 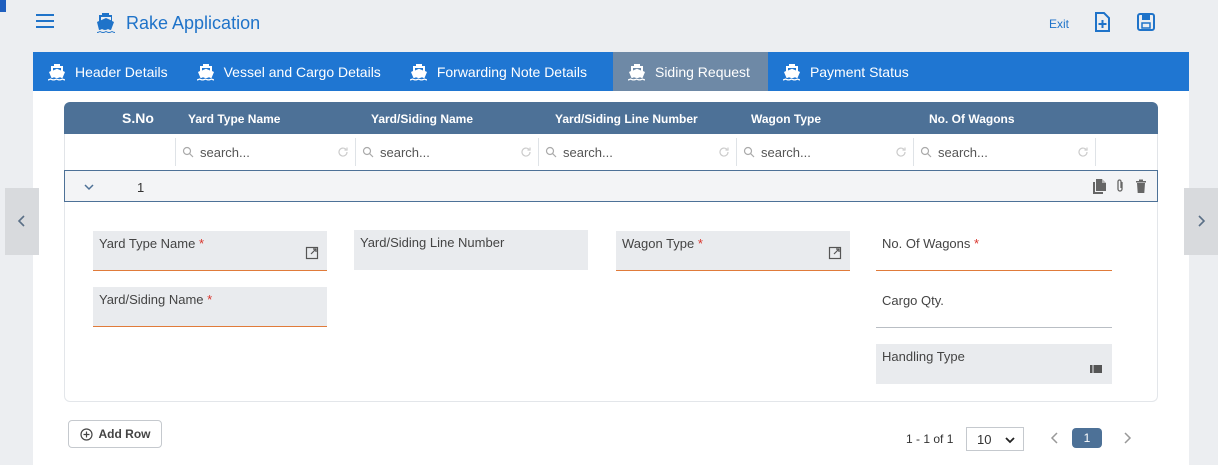 I want to click on add-row-button: Add Row, so click(x=115, y=434).